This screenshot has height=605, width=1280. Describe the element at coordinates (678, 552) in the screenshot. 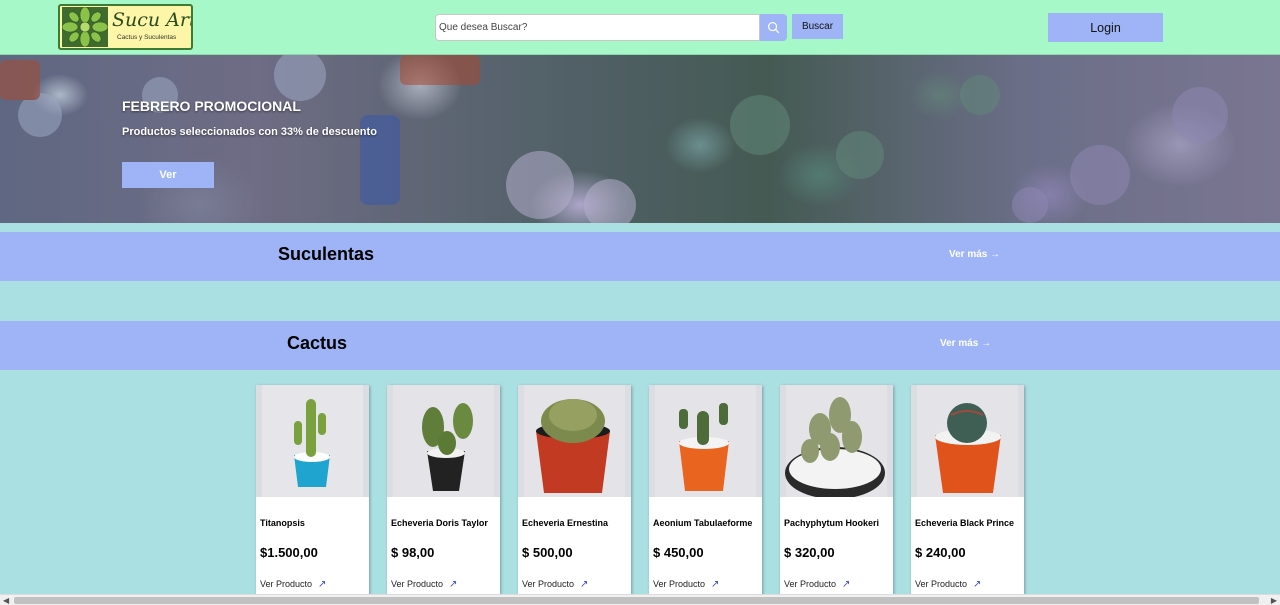

I see `product-price: $ 450,00` at that location.